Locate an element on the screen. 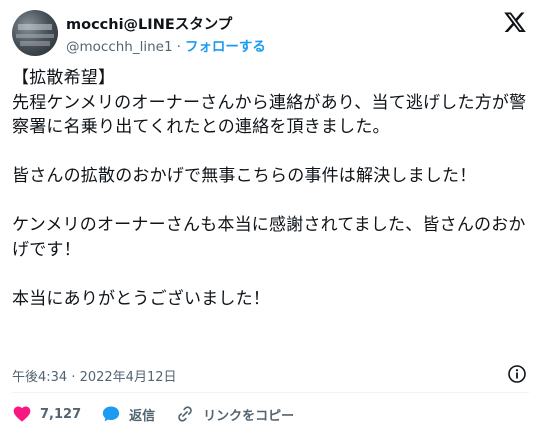 The height and width of the screenshot is (428, 541). info-icon is located at coordinates (517, 374).